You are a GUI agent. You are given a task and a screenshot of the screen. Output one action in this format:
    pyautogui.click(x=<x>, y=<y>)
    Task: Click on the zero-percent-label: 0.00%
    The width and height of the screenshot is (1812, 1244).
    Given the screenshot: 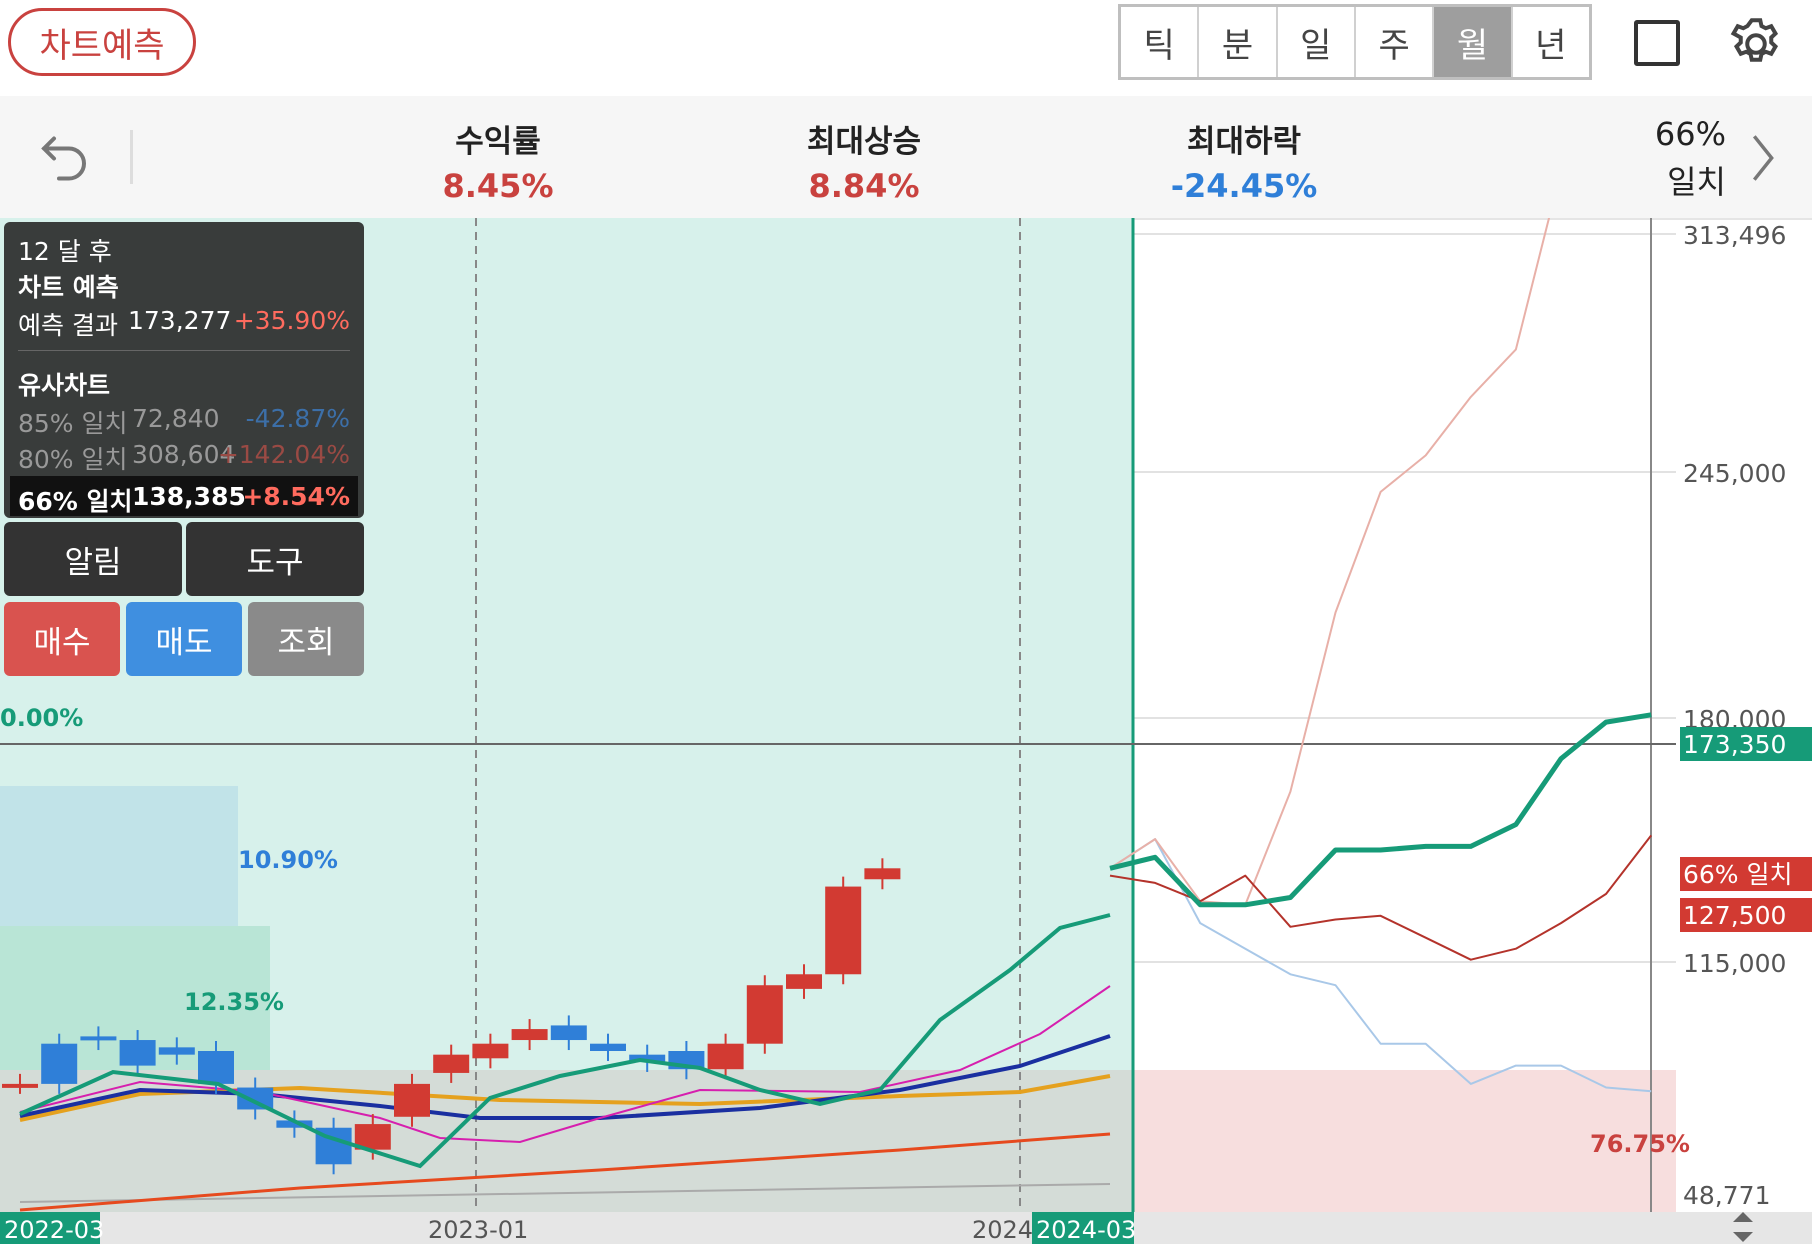 What is the action you would take?
    pyautogui.click(x=41, y=718)
    